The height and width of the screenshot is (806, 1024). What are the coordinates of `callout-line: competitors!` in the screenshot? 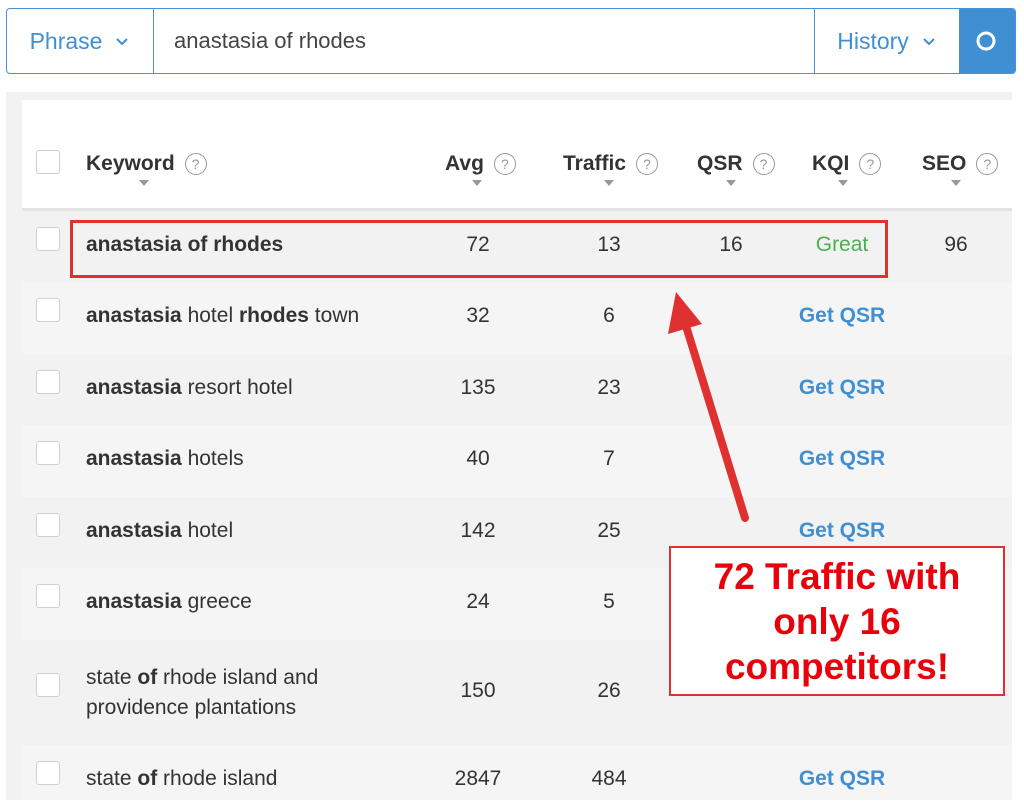 It's located at (837, 666).